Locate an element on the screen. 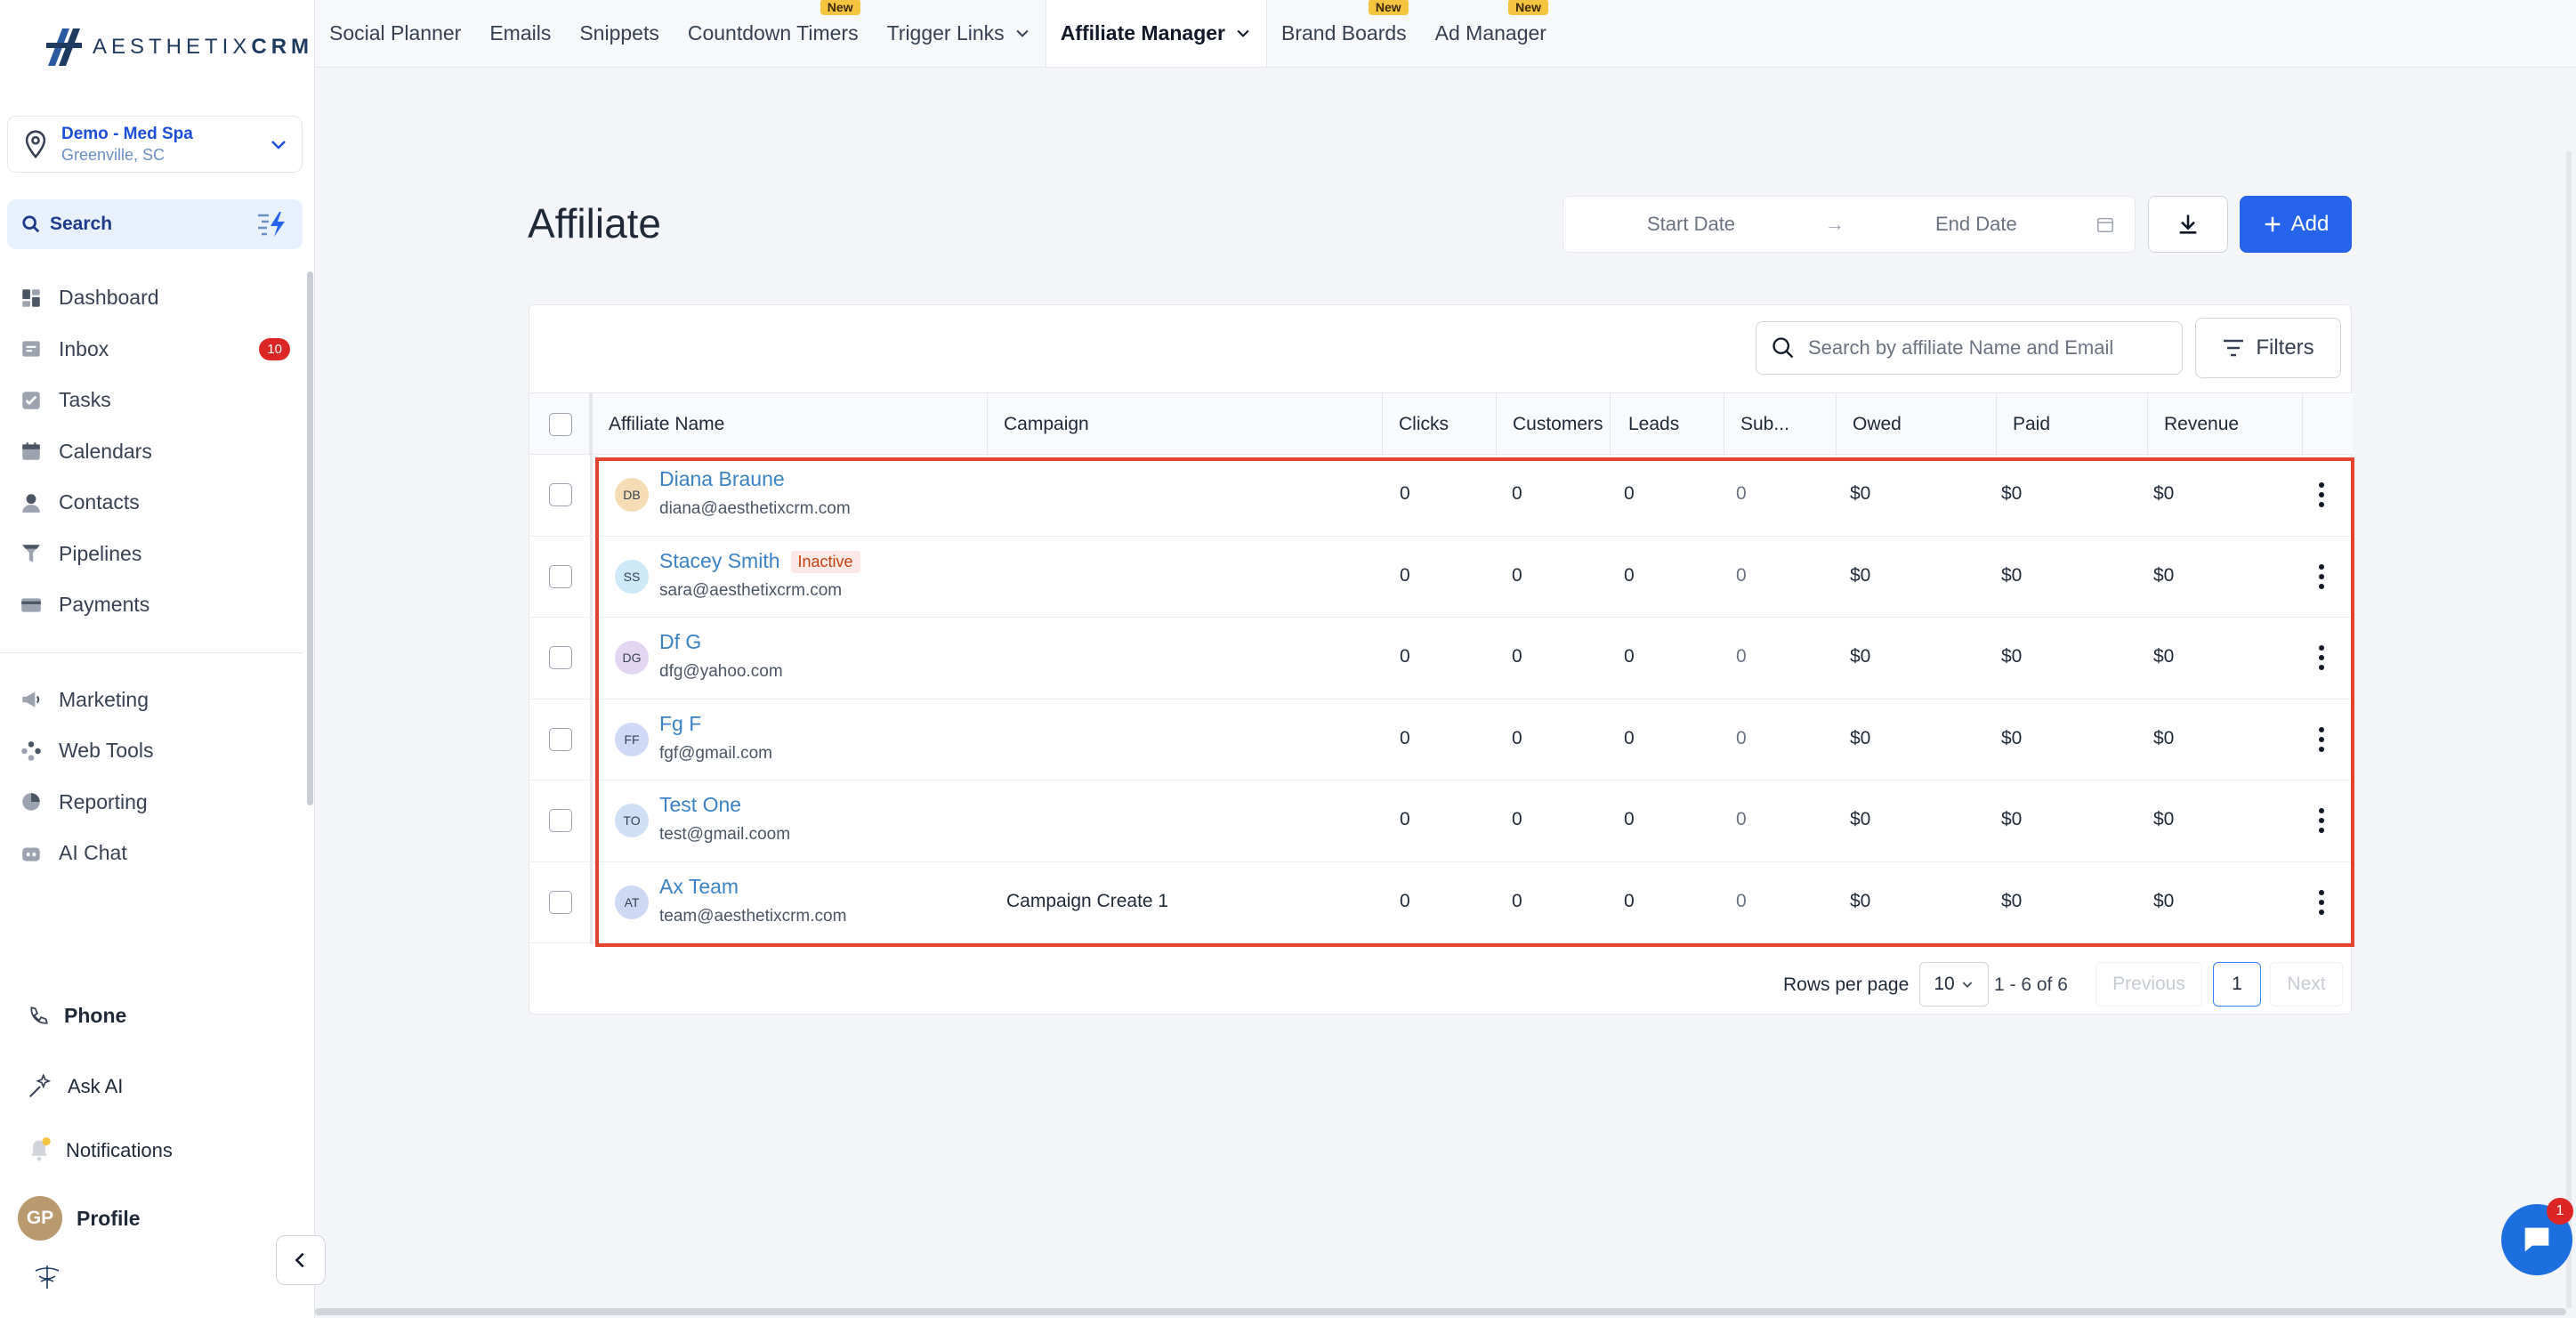 Image resolution: width=2576 pixels, height=1318 pixels. logo-text: AESTHETIXCRM is located at coordinates (203, 47).